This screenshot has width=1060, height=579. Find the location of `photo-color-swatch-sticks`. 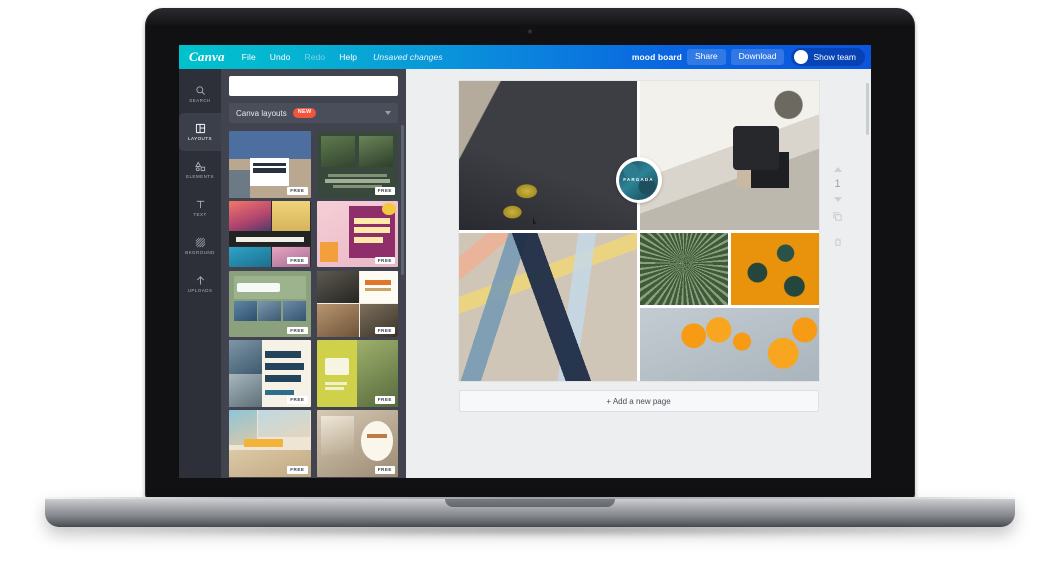

photo-color-swatch-sticks is located at coordinates (547, 306).